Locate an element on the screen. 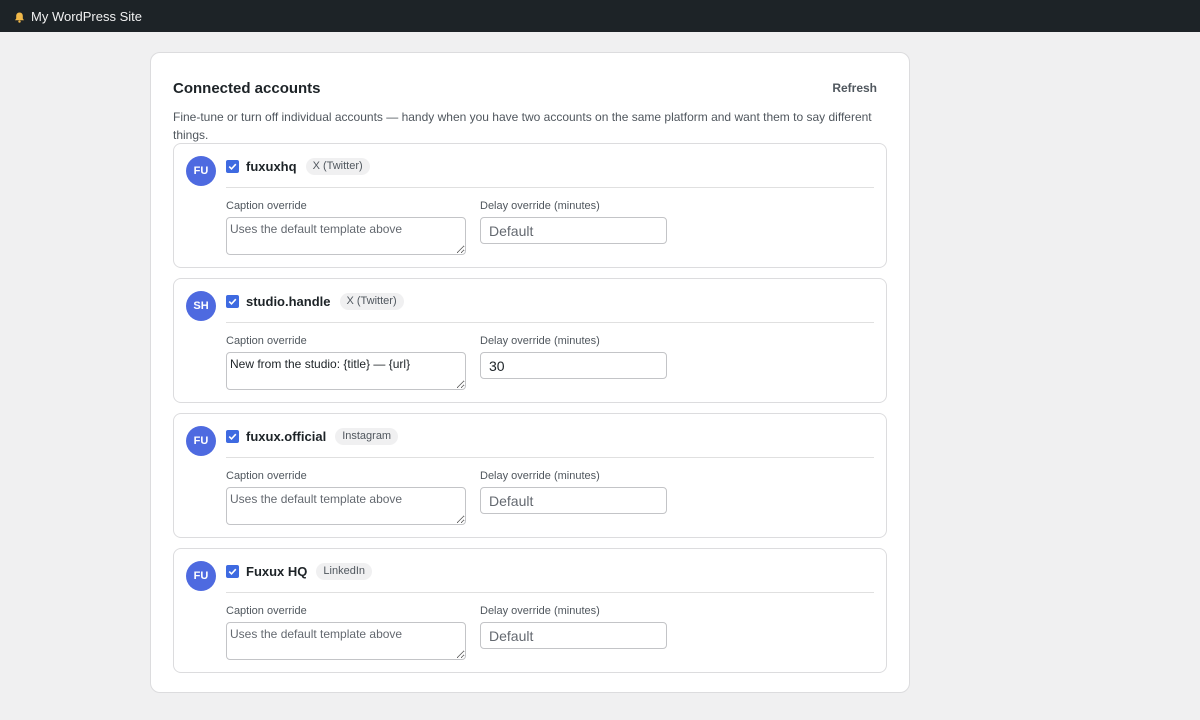 This screenshot has width=1200, height=720. account-name: Fuxux HQ is located at coordinates (277, 571).